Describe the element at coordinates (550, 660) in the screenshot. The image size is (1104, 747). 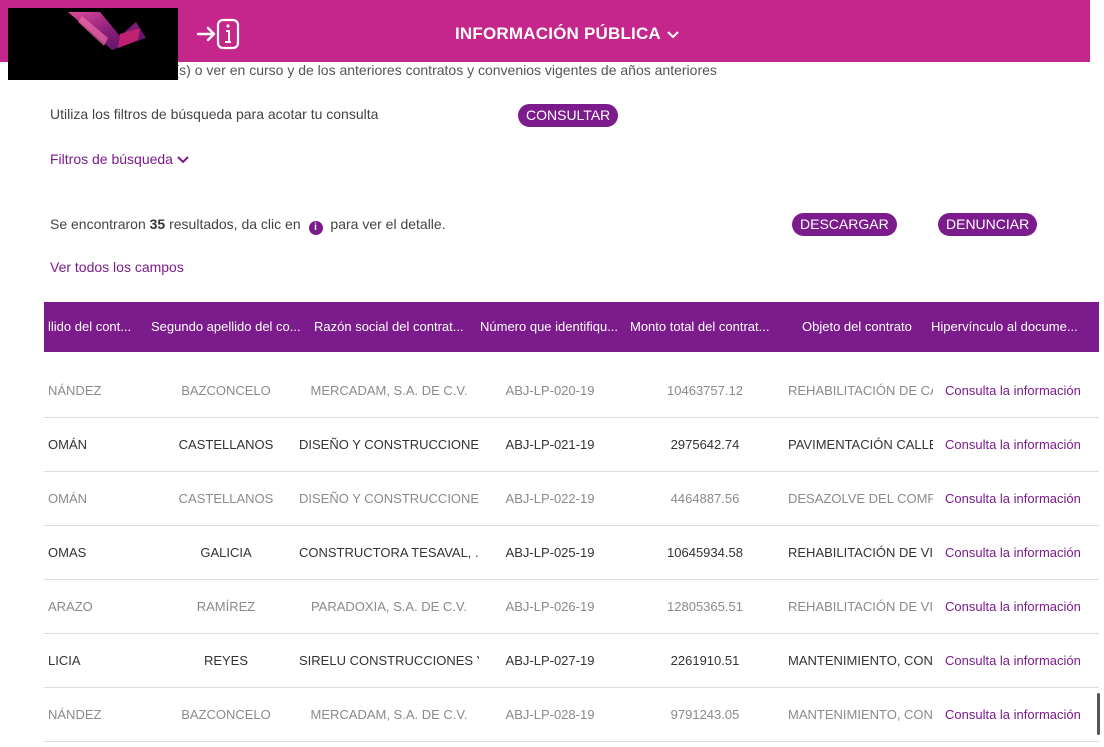
I see `table-cell: ABJ-LP-027-19` at that location.